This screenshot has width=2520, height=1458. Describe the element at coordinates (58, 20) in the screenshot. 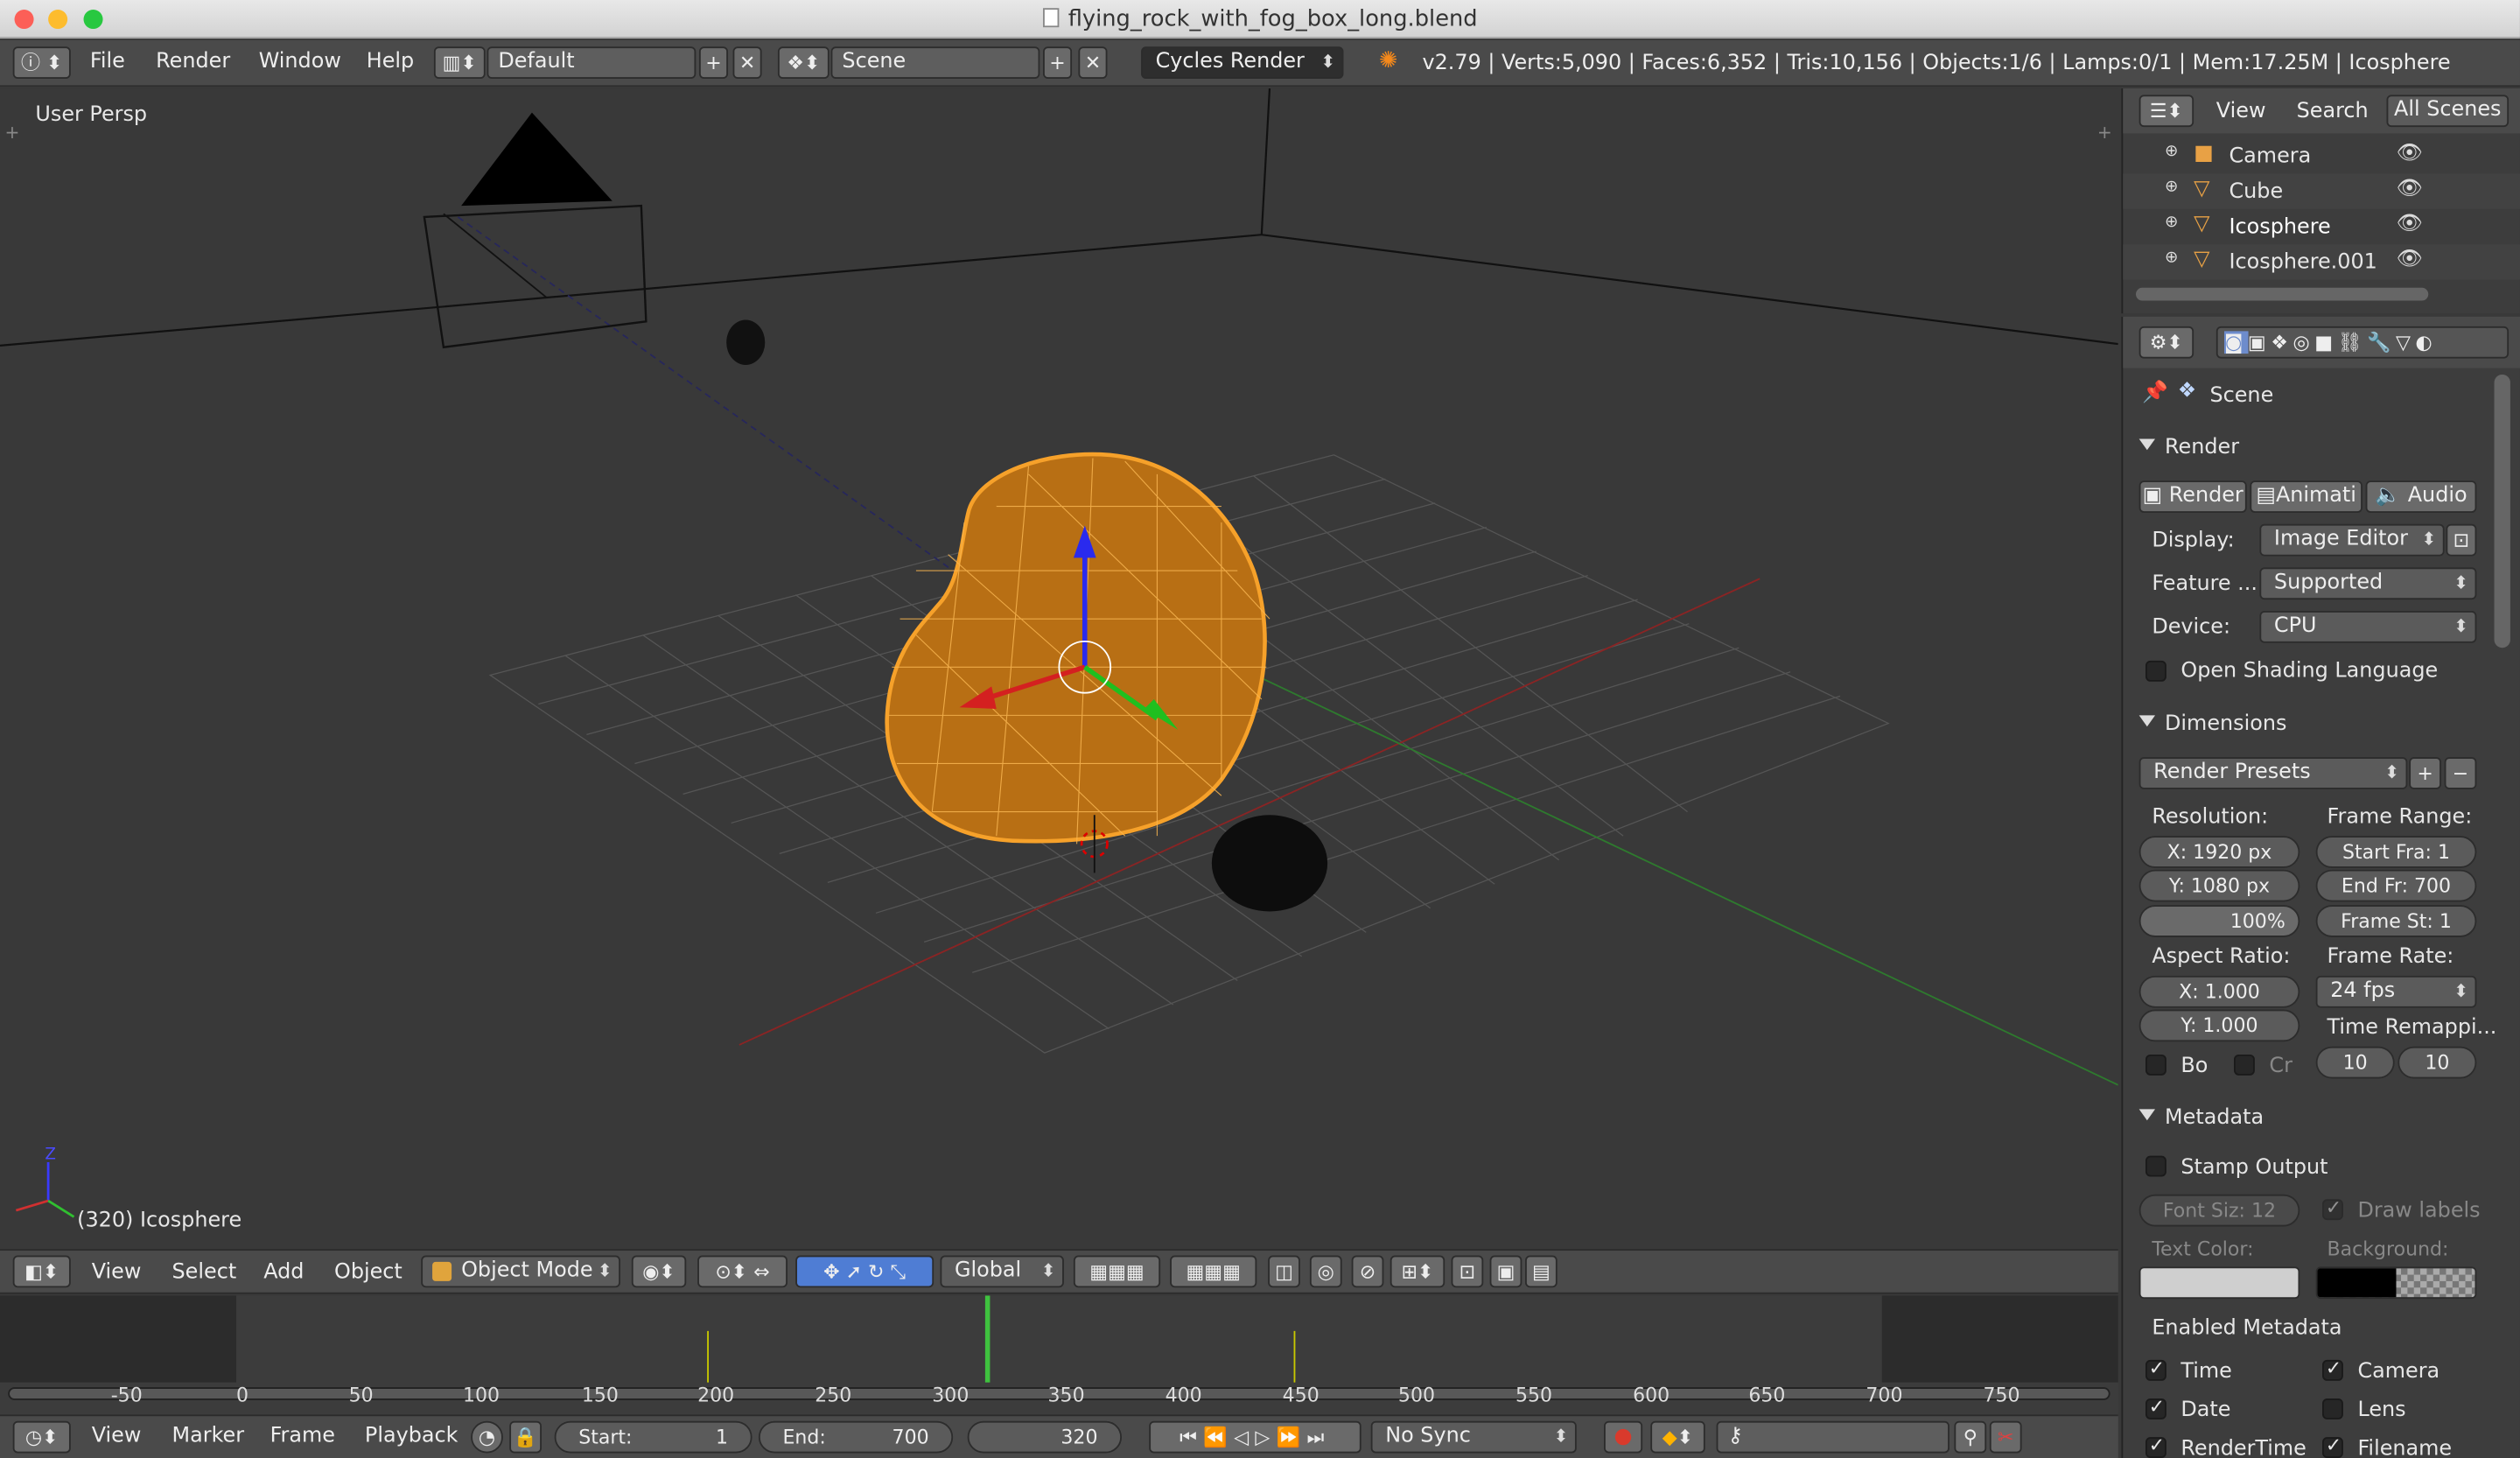

I see `minimize-window-button` at that location.